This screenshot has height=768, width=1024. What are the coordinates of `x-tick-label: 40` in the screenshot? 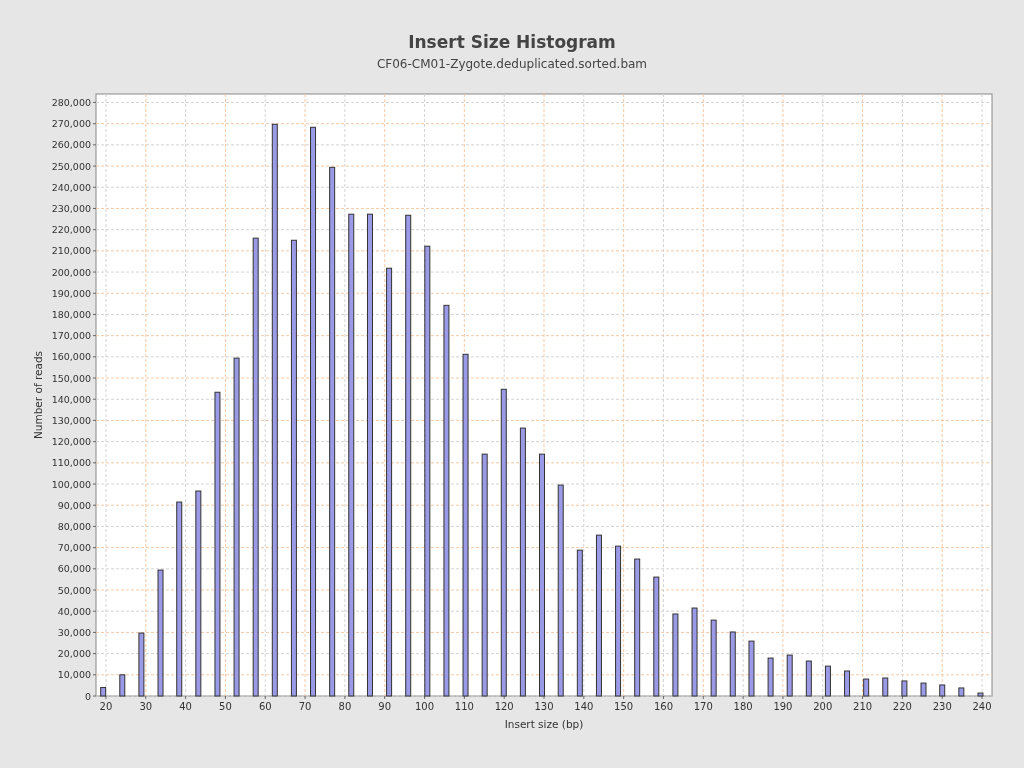 It's located at (185, 706).